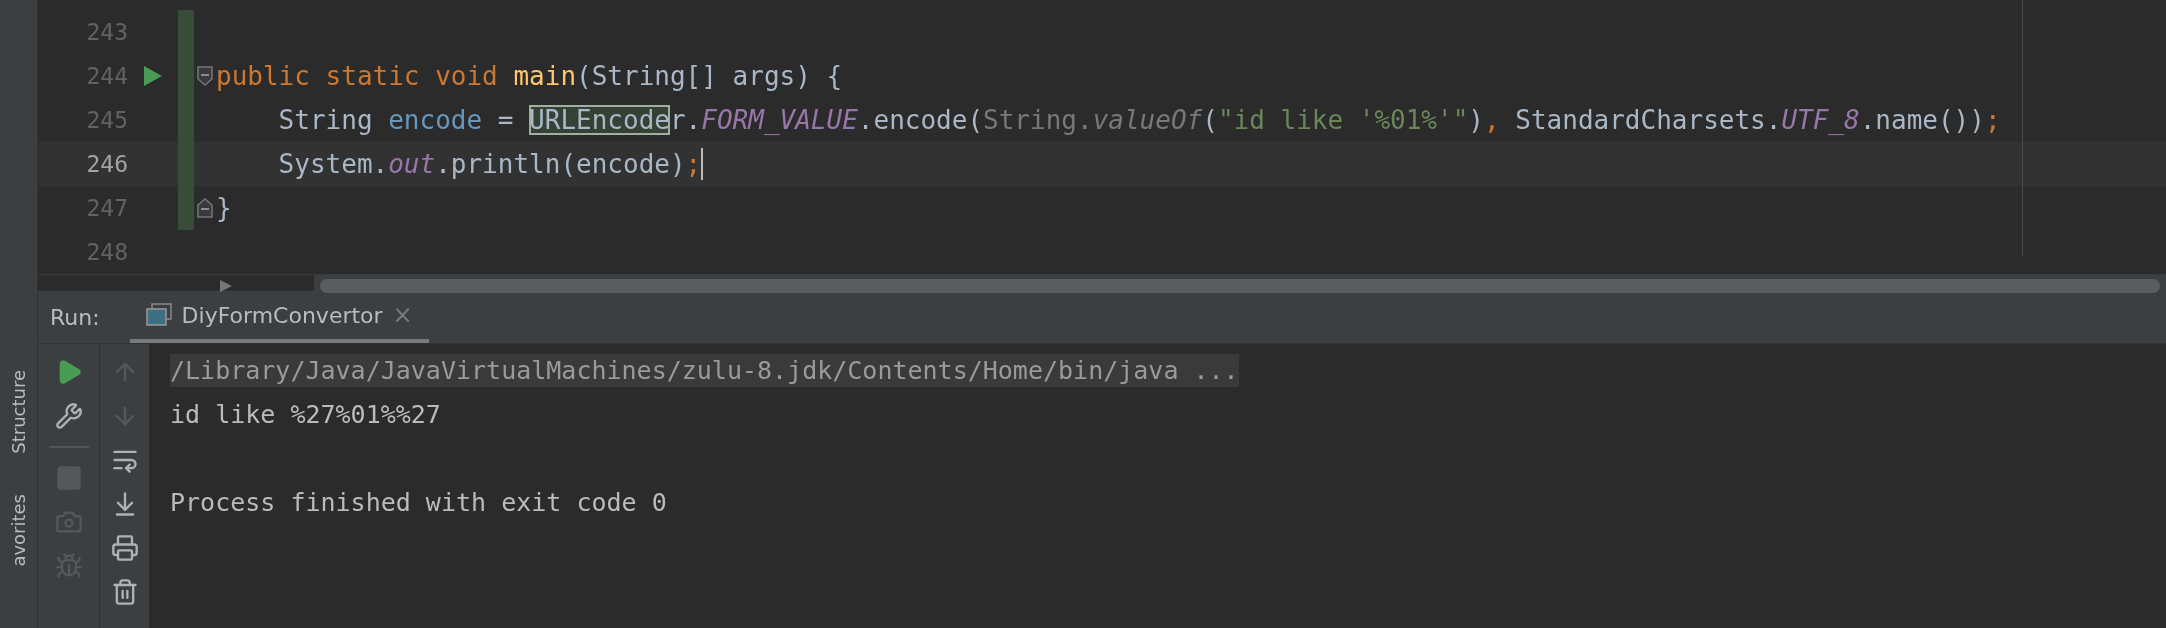 The width and height of the screenshot is (2166, 628). Describe the element at coordinates (106, 164) in the screenshot. I see `line-number: 246` at that location.